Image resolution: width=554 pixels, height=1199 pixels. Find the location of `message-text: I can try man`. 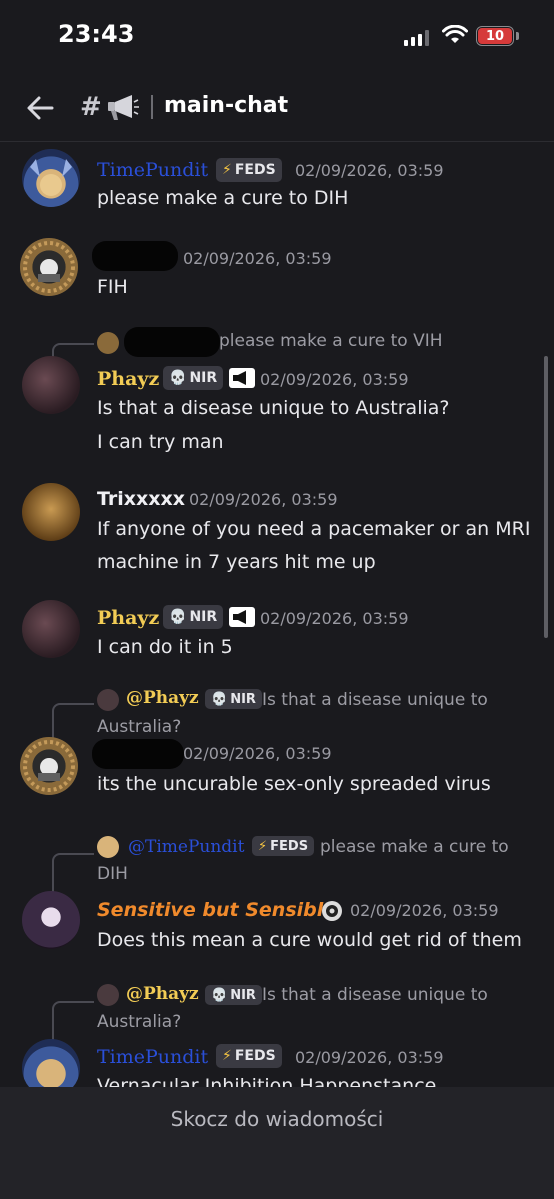

message-text: I can try man is located at coordinates (160, 442).